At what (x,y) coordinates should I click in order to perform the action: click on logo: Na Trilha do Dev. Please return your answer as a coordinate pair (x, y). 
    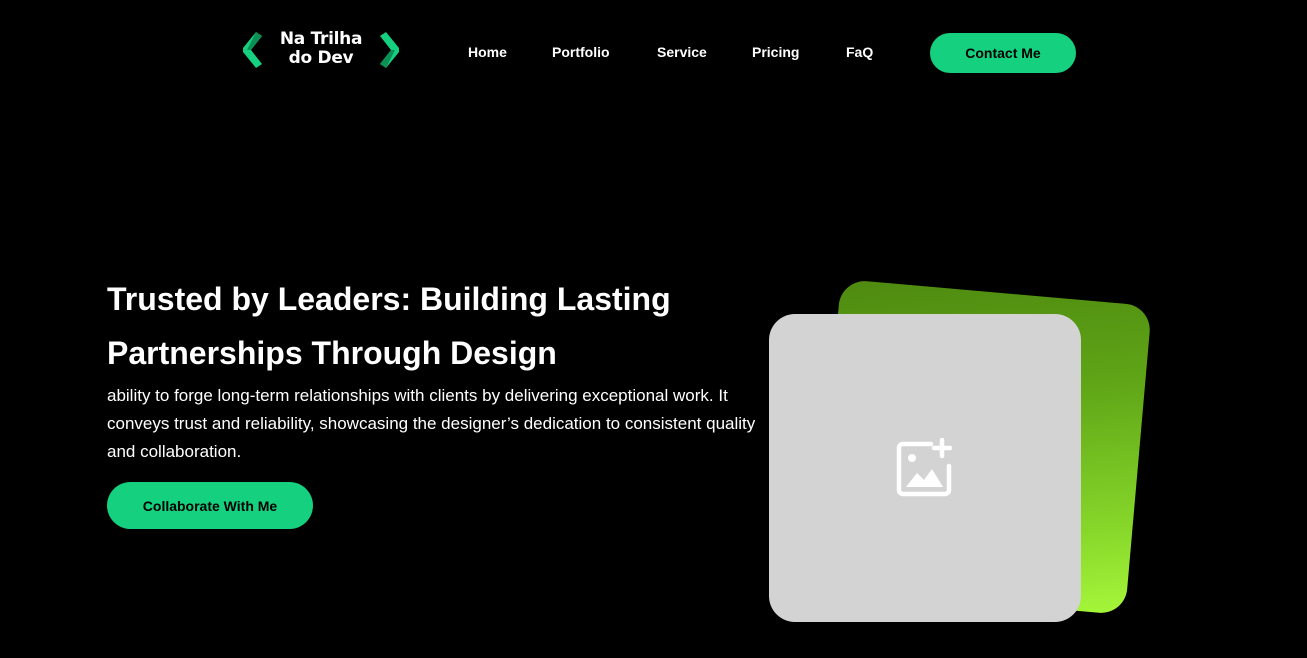
    Looking at the image, I should click on (321, 50).